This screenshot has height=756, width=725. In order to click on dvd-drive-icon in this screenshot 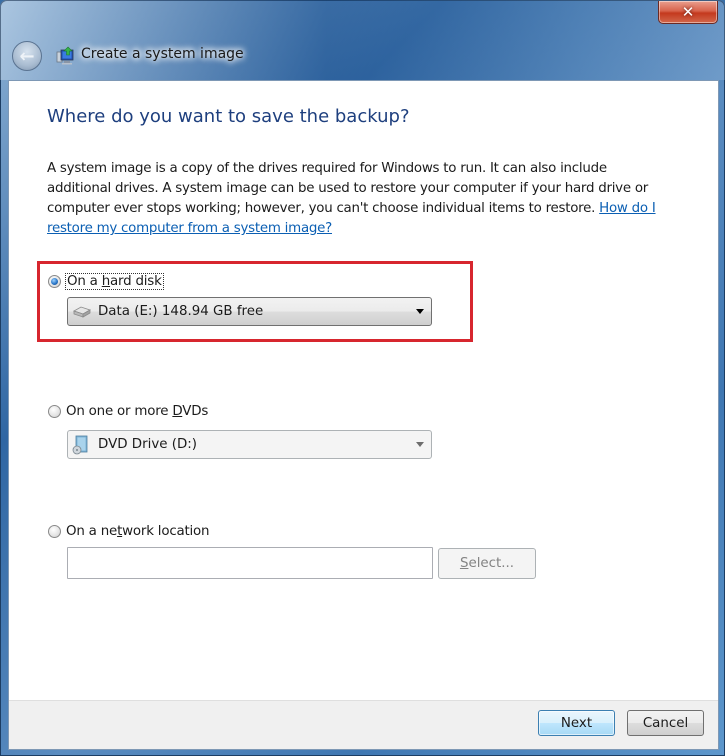, I will do `click(82, 444)`.